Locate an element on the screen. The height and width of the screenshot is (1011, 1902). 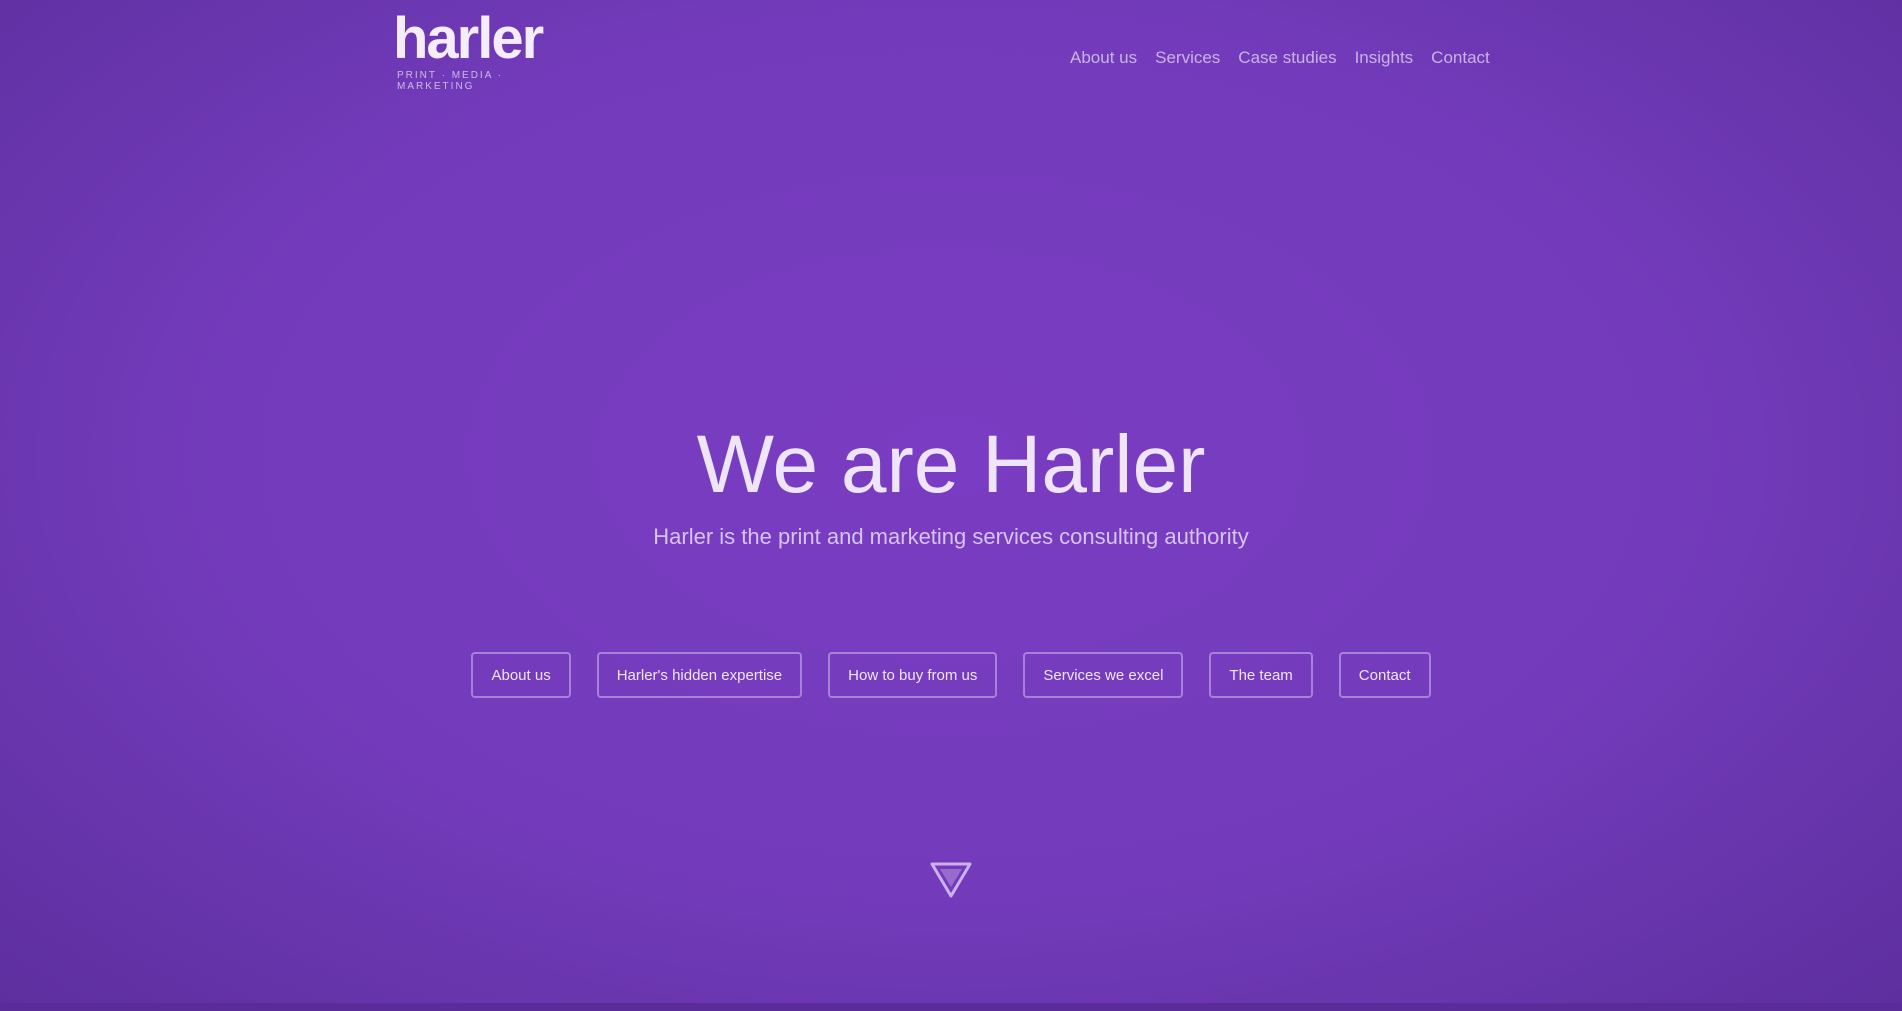
about-us-button: About us is located at coordinates (521, 675).